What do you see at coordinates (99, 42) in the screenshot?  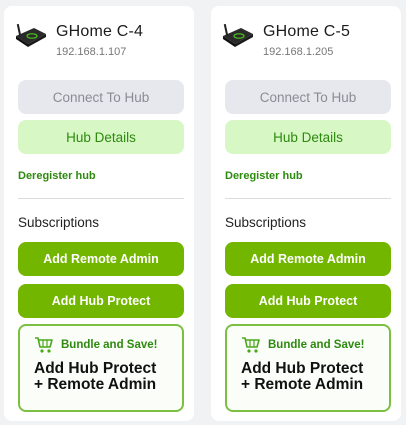 I see `hub-header: GHome C-4 192.168.1.107` at bounding box center [99, 42].